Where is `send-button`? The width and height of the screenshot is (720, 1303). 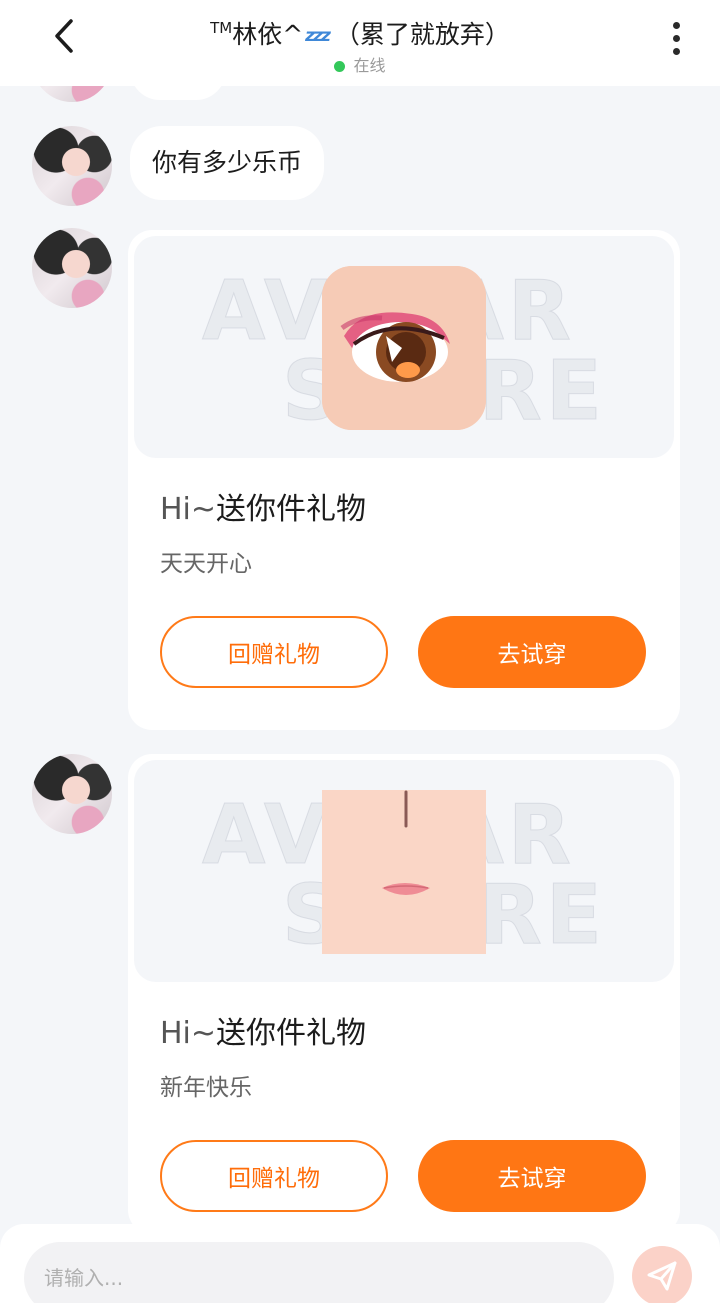
send-button is located at coordinates (662, 1274).